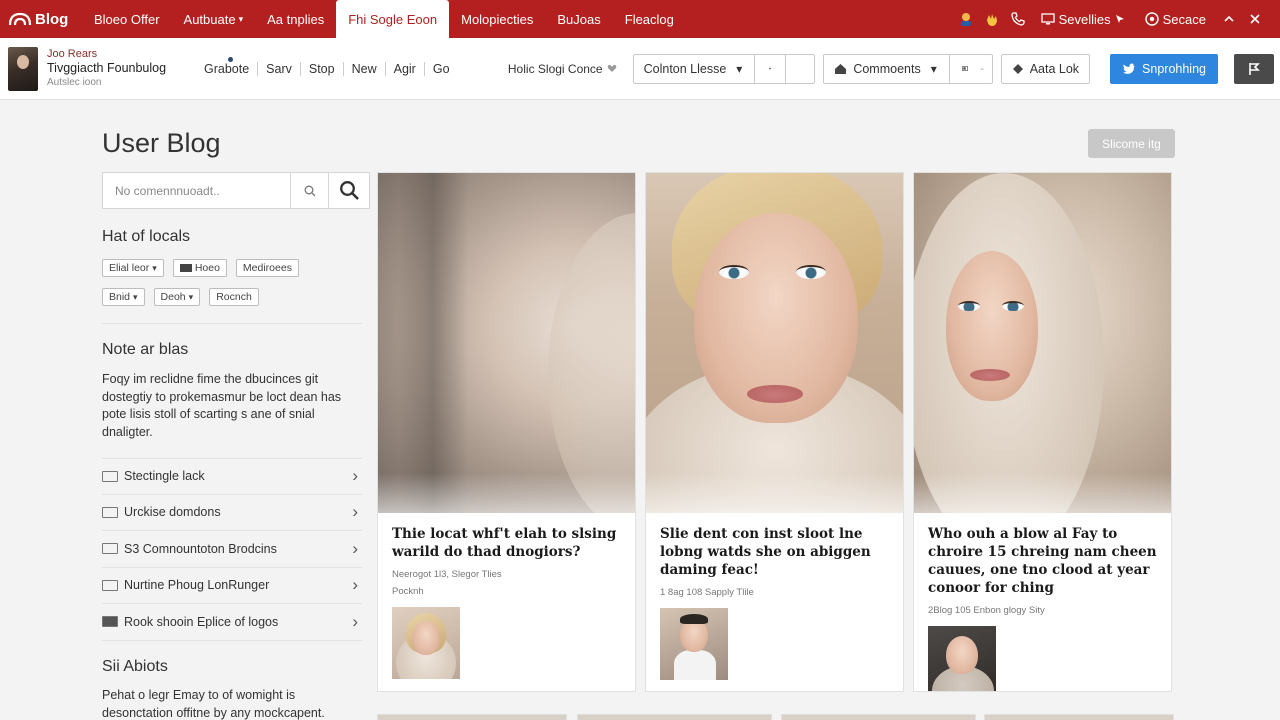  I want to click on primary-button: Snprohhing, so click(1164, 68).